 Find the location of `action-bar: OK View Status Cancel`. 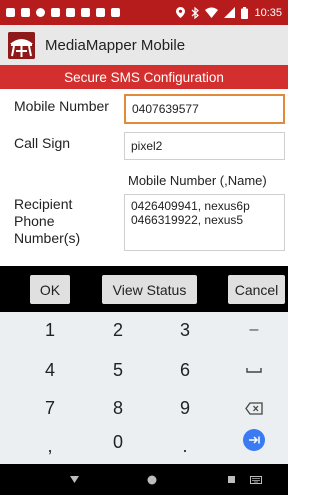

action-bar: OK View Status Cancel is located at coordinates (144, 289).